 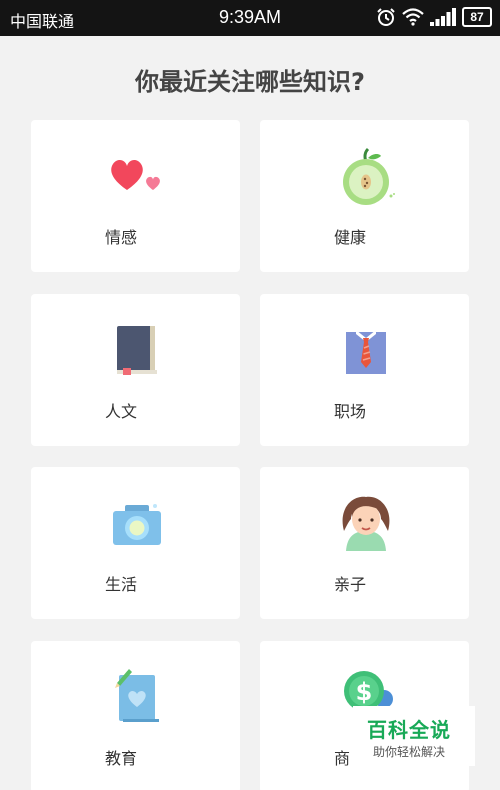 I want to click on girl-avatar-icon, so click(x=366, y=523).